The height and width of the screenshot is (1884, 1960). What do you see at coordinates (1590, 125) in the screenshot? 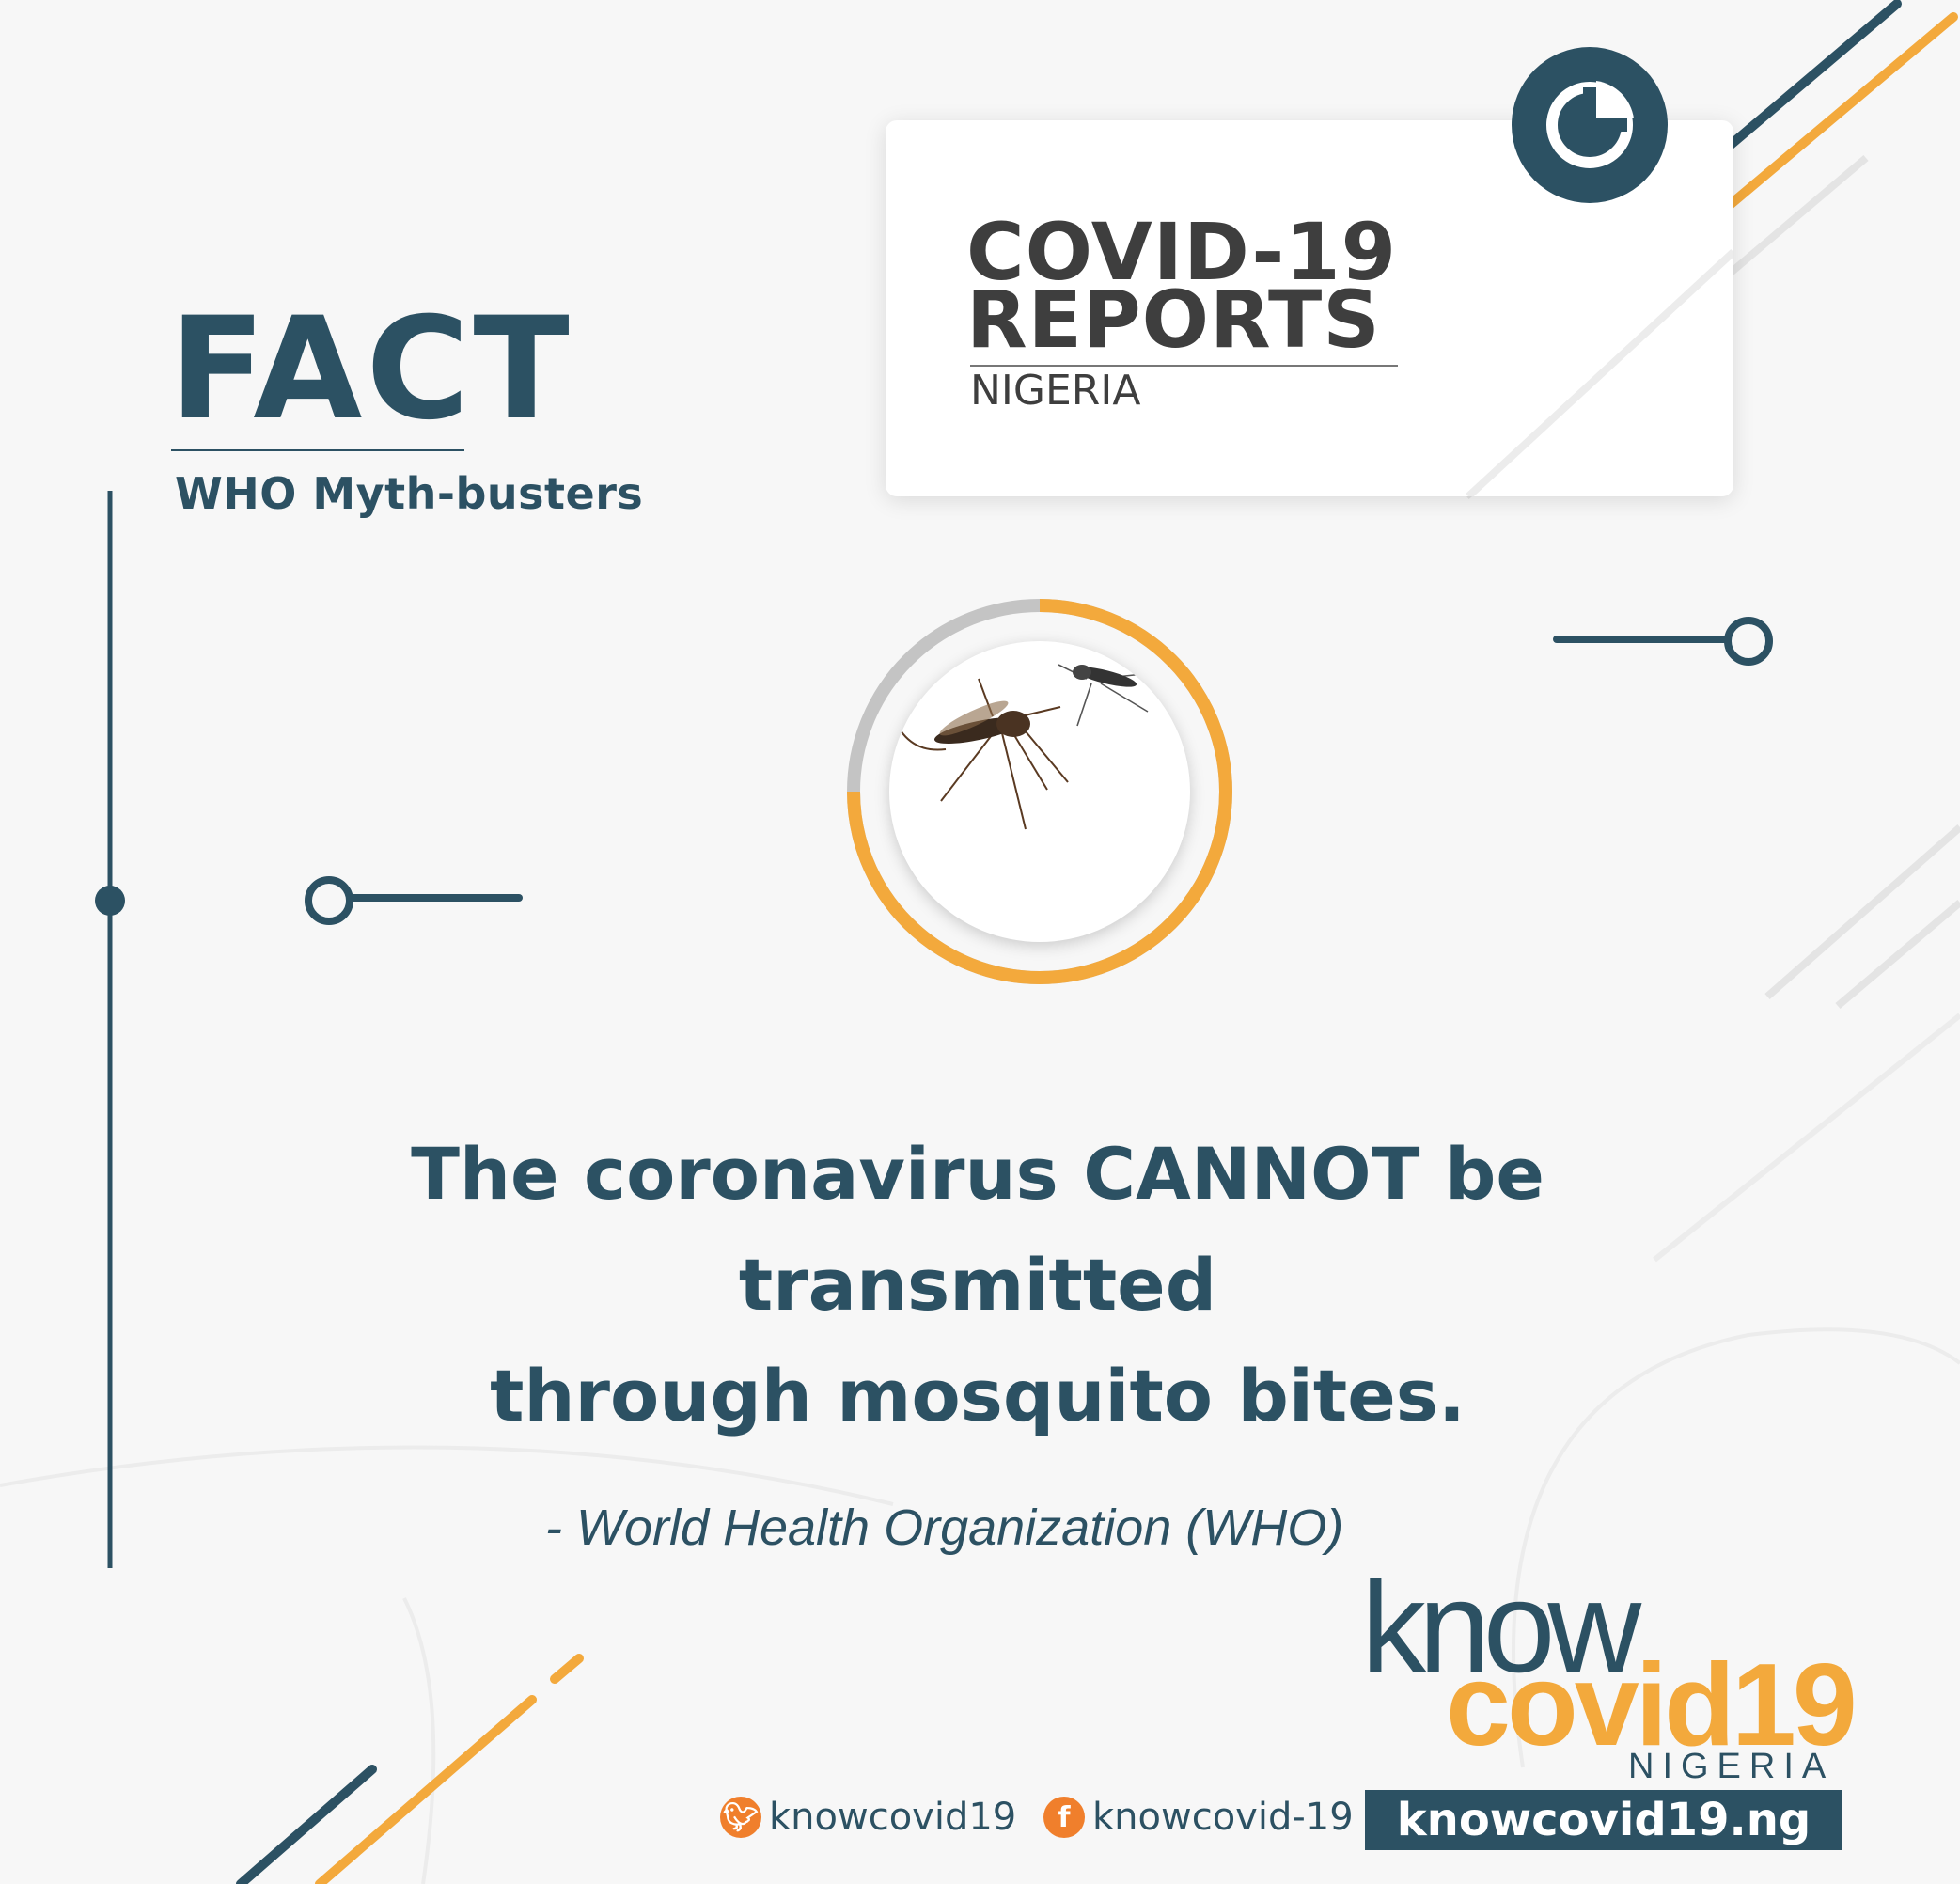
I see `pie-chart-icon` at bounding box center [1590, 125].